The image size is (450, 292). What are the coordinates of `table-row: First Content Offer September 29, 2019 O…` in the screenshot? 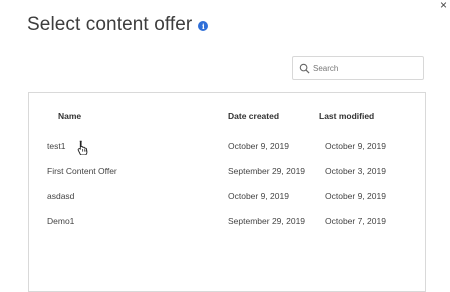 It's located at (227, 170).